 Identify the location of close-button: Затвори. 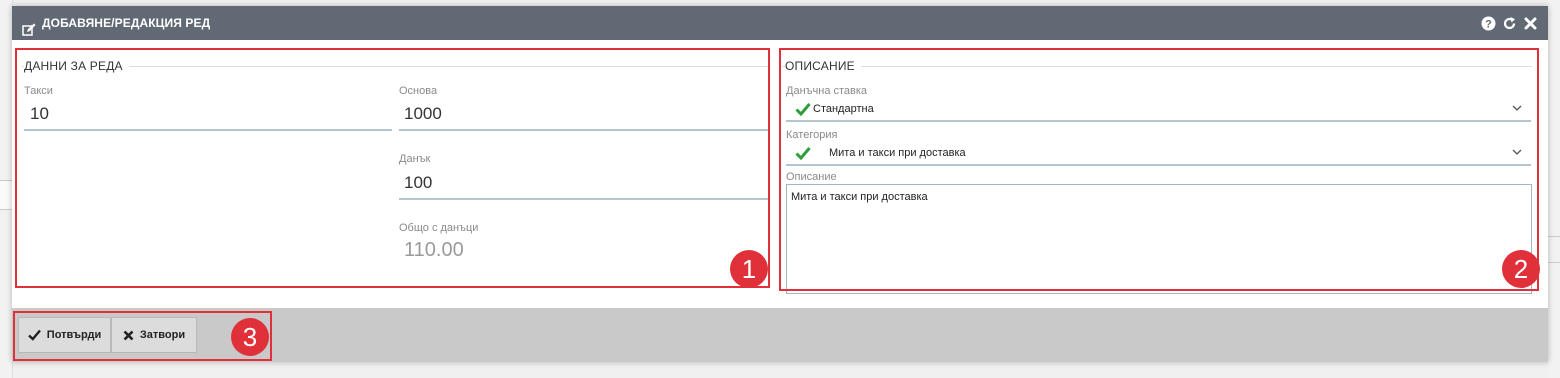
(154, 335).